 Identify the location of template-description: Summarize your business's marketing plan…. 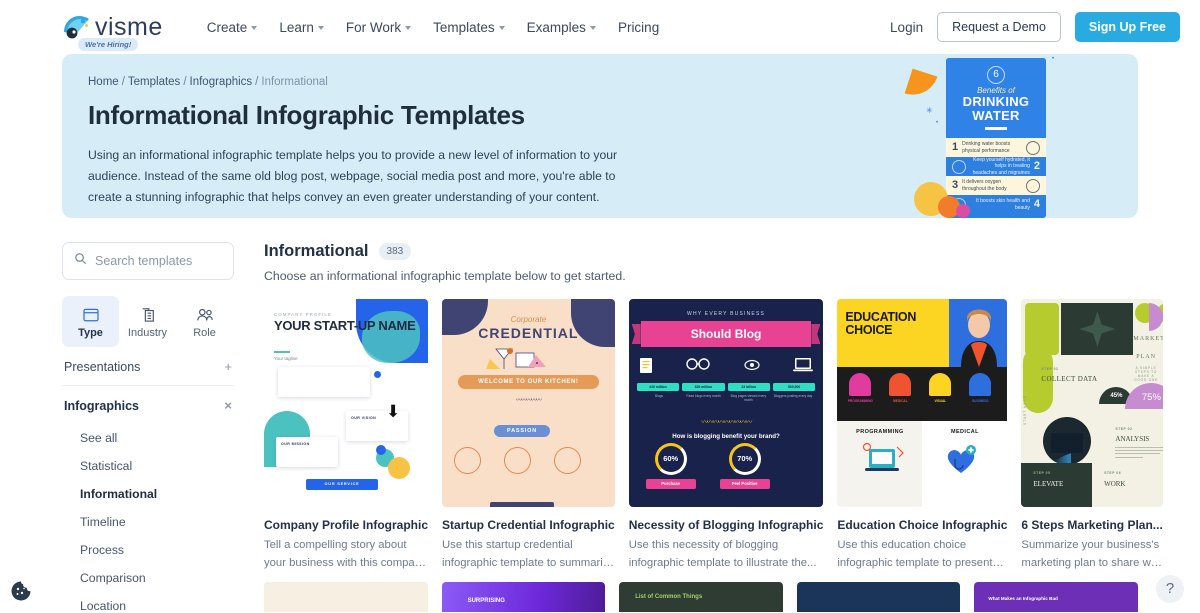
(1092, 554).